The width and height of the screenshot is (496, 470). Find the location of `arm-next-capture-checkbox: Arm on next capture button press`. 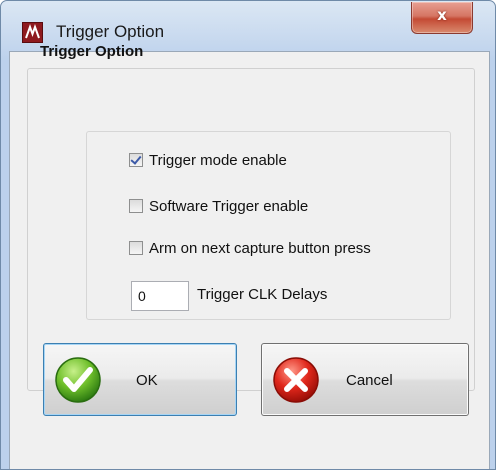

arm-next-capture-checkbox: Arm on next capture button press is located at coordinates (250, 248).